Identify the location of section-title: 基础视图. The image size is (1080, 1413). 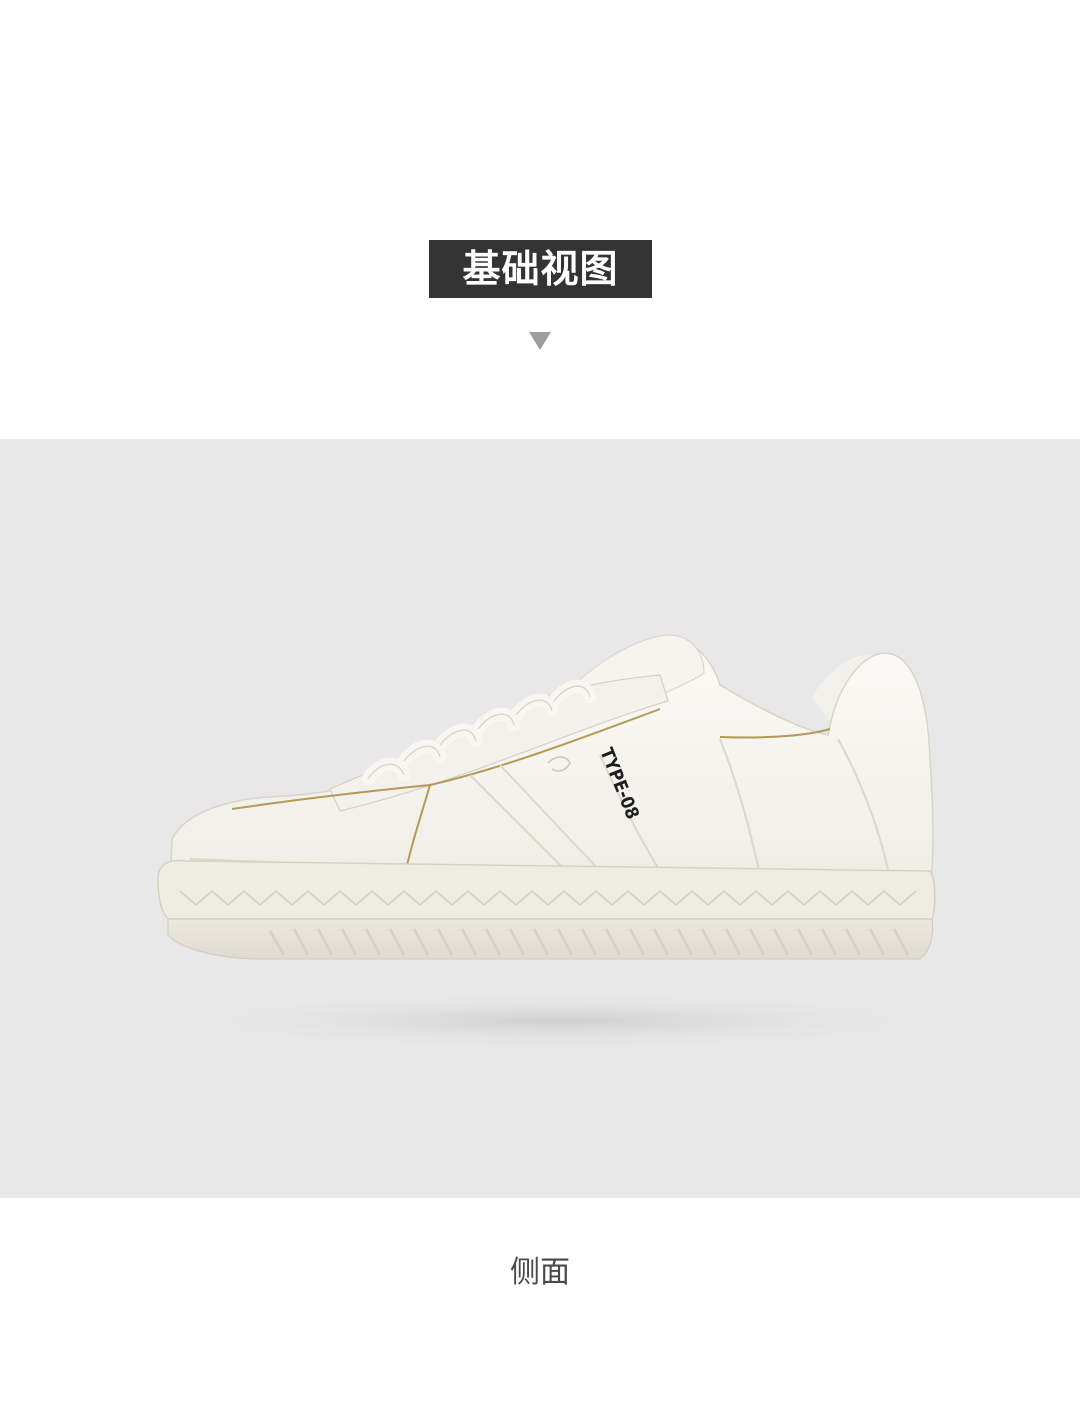
(540, 269).